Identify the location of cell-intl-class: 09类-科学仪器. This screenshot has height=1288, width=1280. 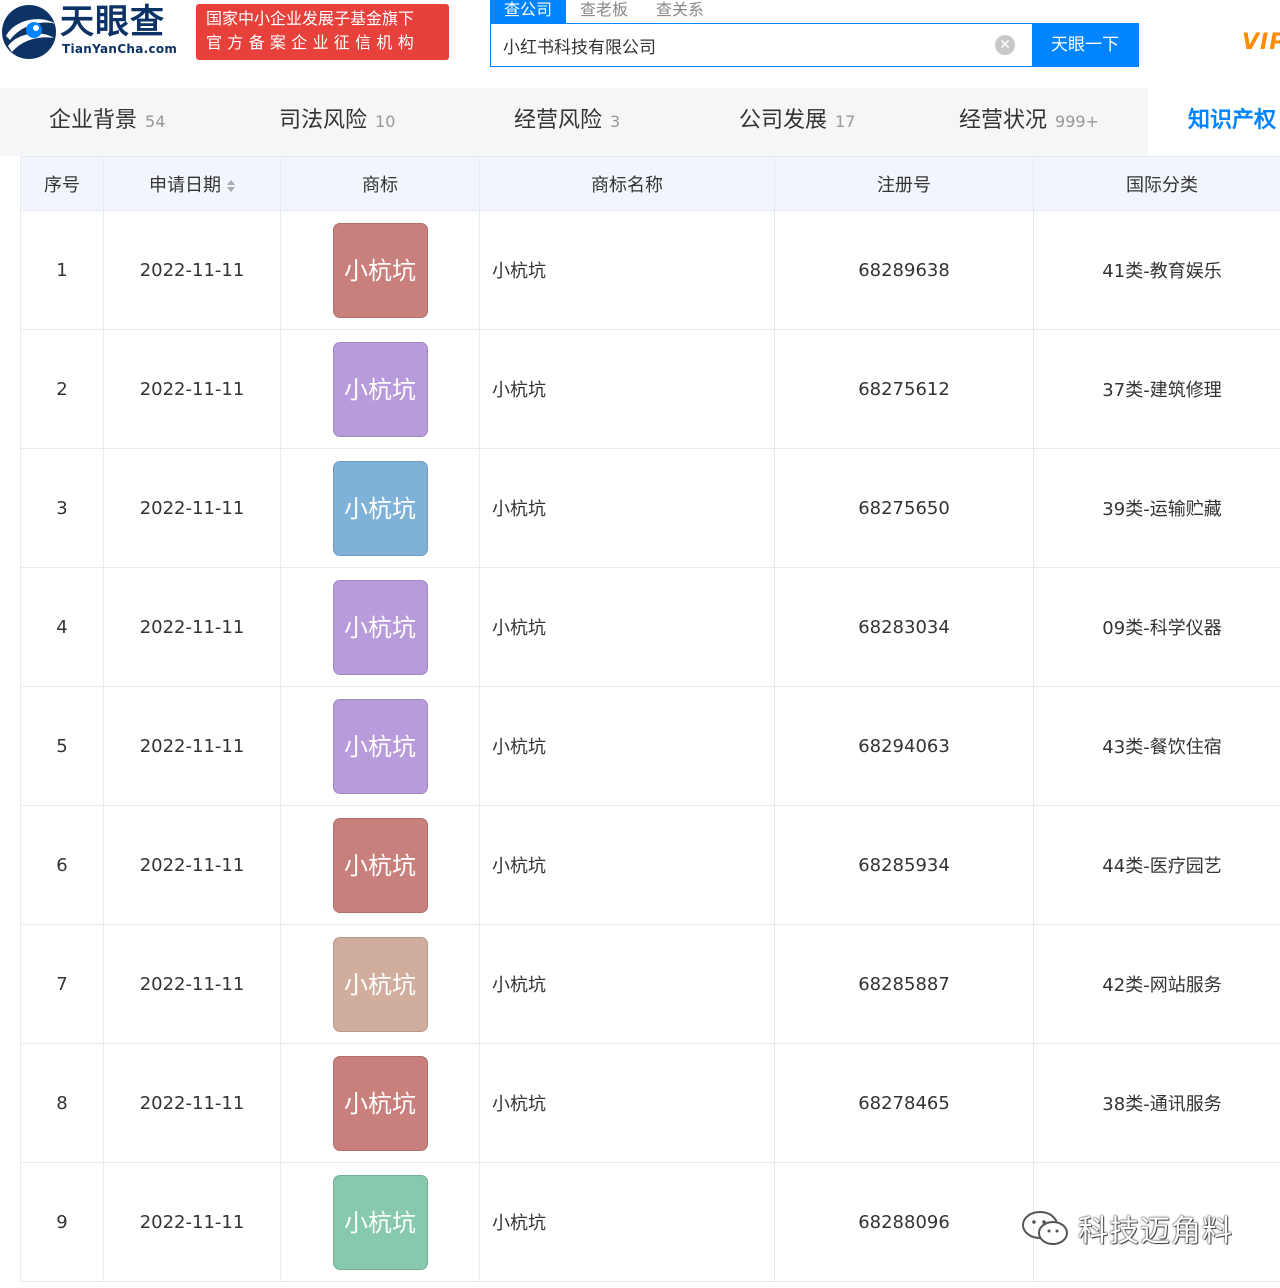
(1156, 627).